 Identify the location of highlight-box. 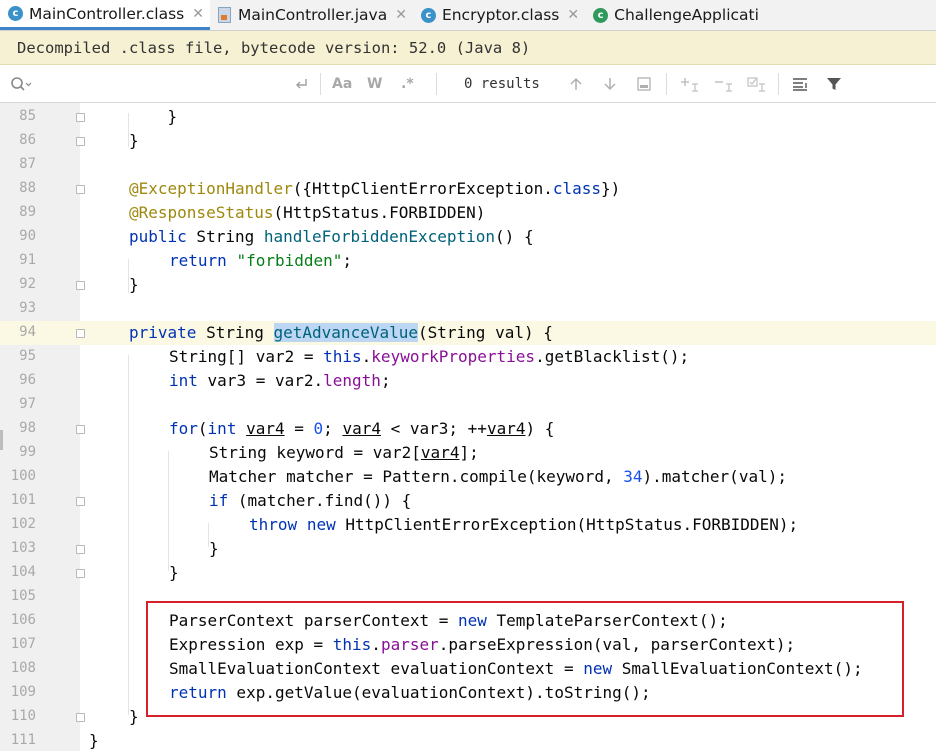
(525, 659).